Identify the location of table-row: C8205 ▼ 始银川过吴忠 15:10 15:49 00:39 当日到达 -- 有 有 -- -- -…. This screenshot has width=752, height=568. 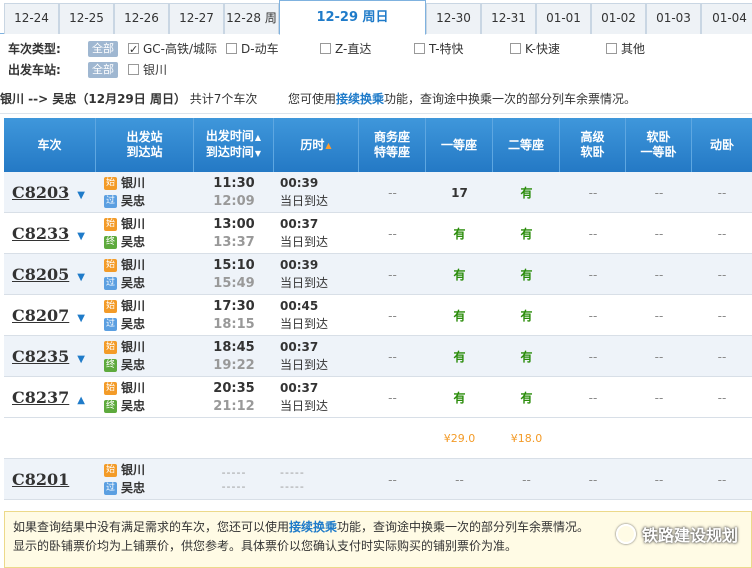
(378, 274).